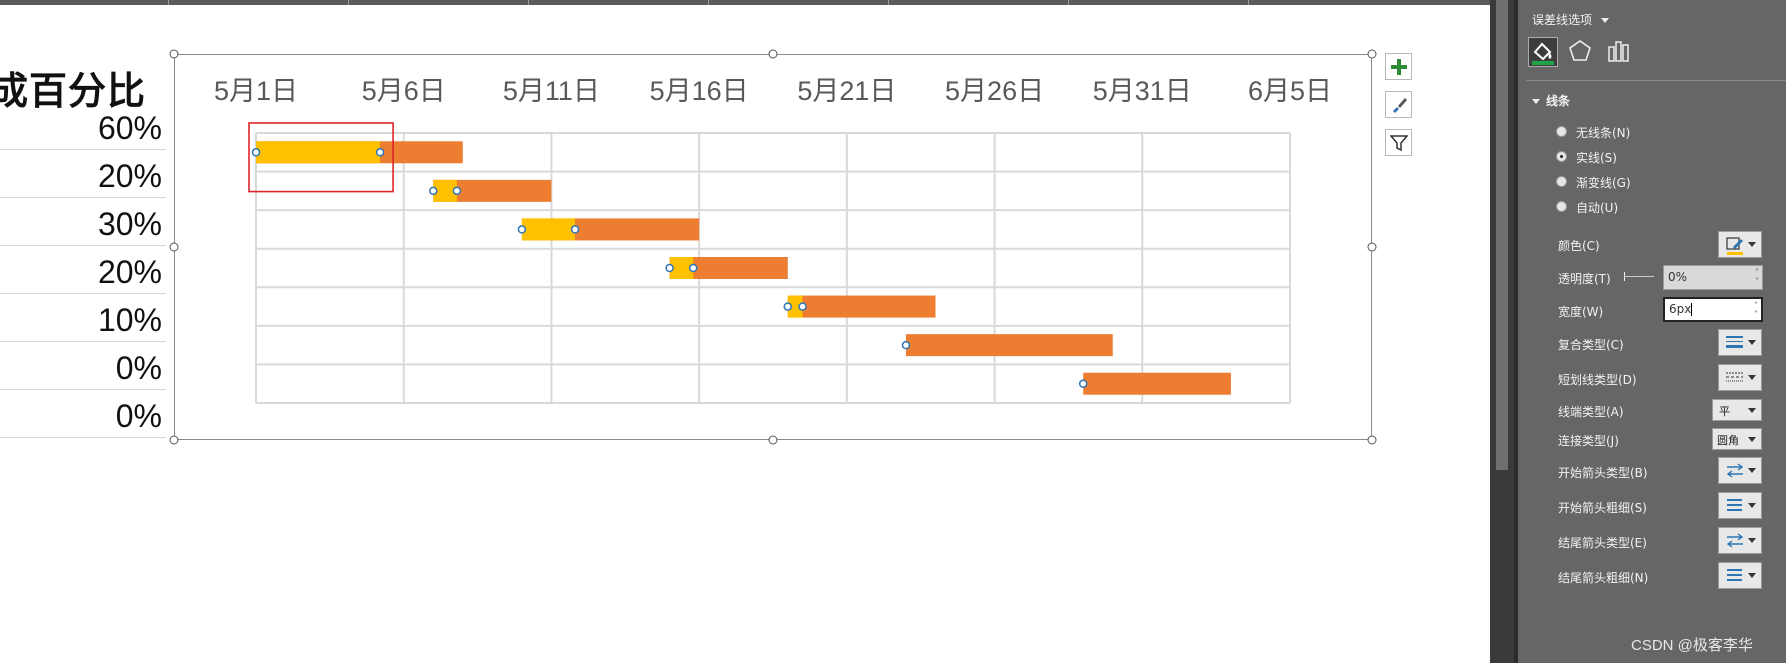 This screenshot has width=1786, height=663. I want to click on divider, so click(1656, 80).